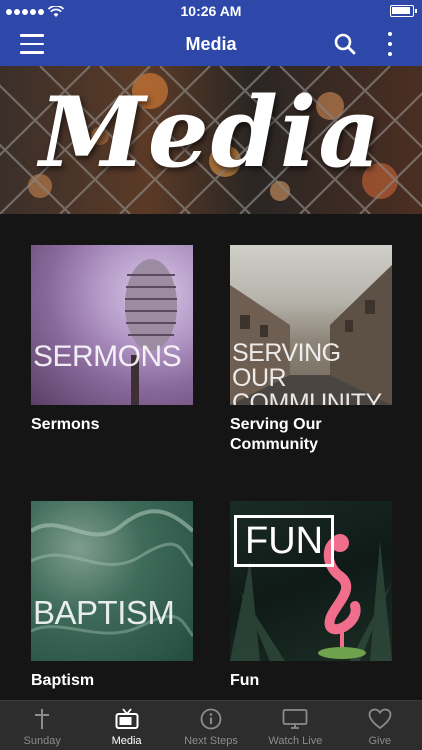 Image resolution: width=422 pixels, height=750 pixels. I want to click on tab-media: Media, so click(126, 725).